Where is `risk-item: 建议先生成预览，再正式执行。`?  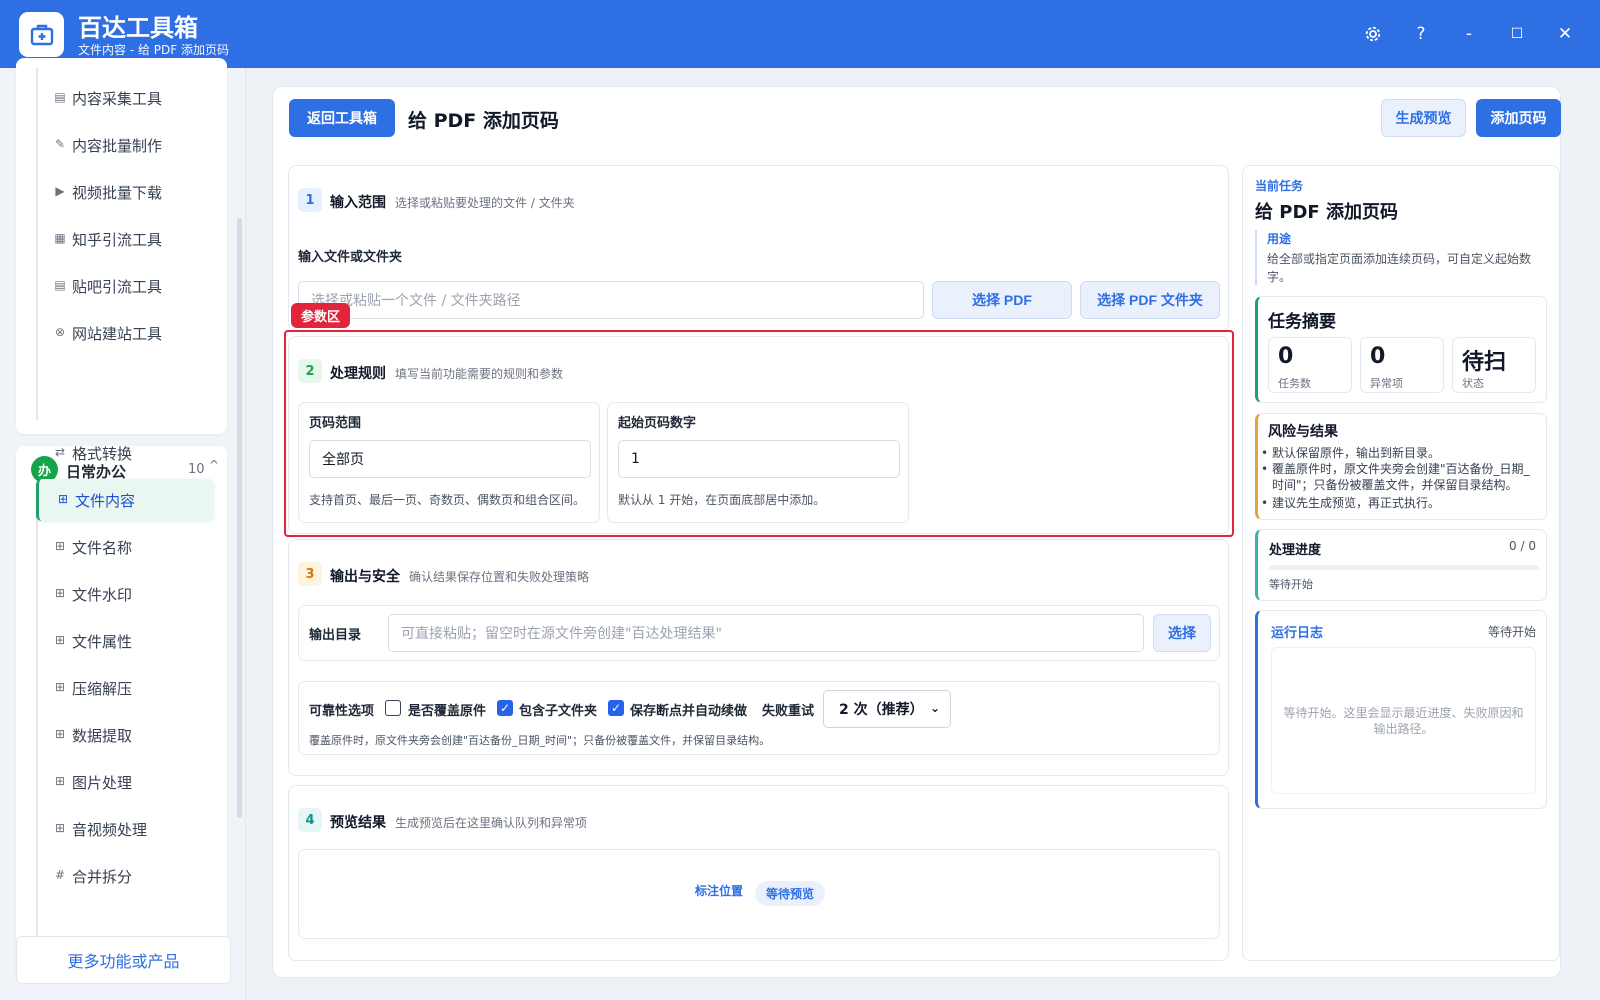
risk-item: 建议先生成预览，再正式执行。 is located at coordinates (1400, 503).